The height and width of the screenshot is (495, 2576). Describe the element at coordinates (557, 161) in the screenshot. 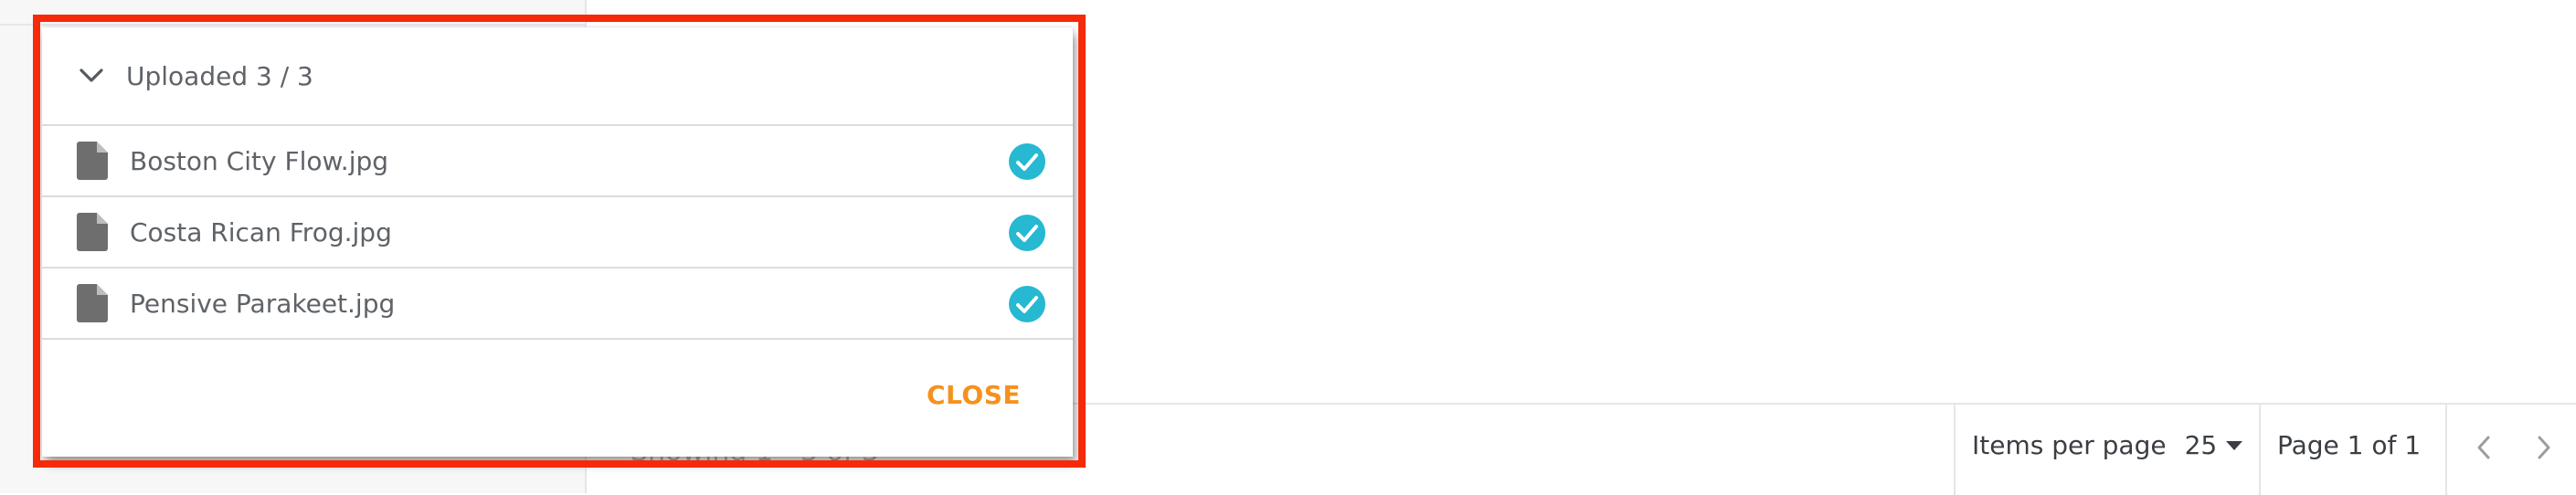

I see `upload-file-row: Boston City Flow.jpg` at that location.